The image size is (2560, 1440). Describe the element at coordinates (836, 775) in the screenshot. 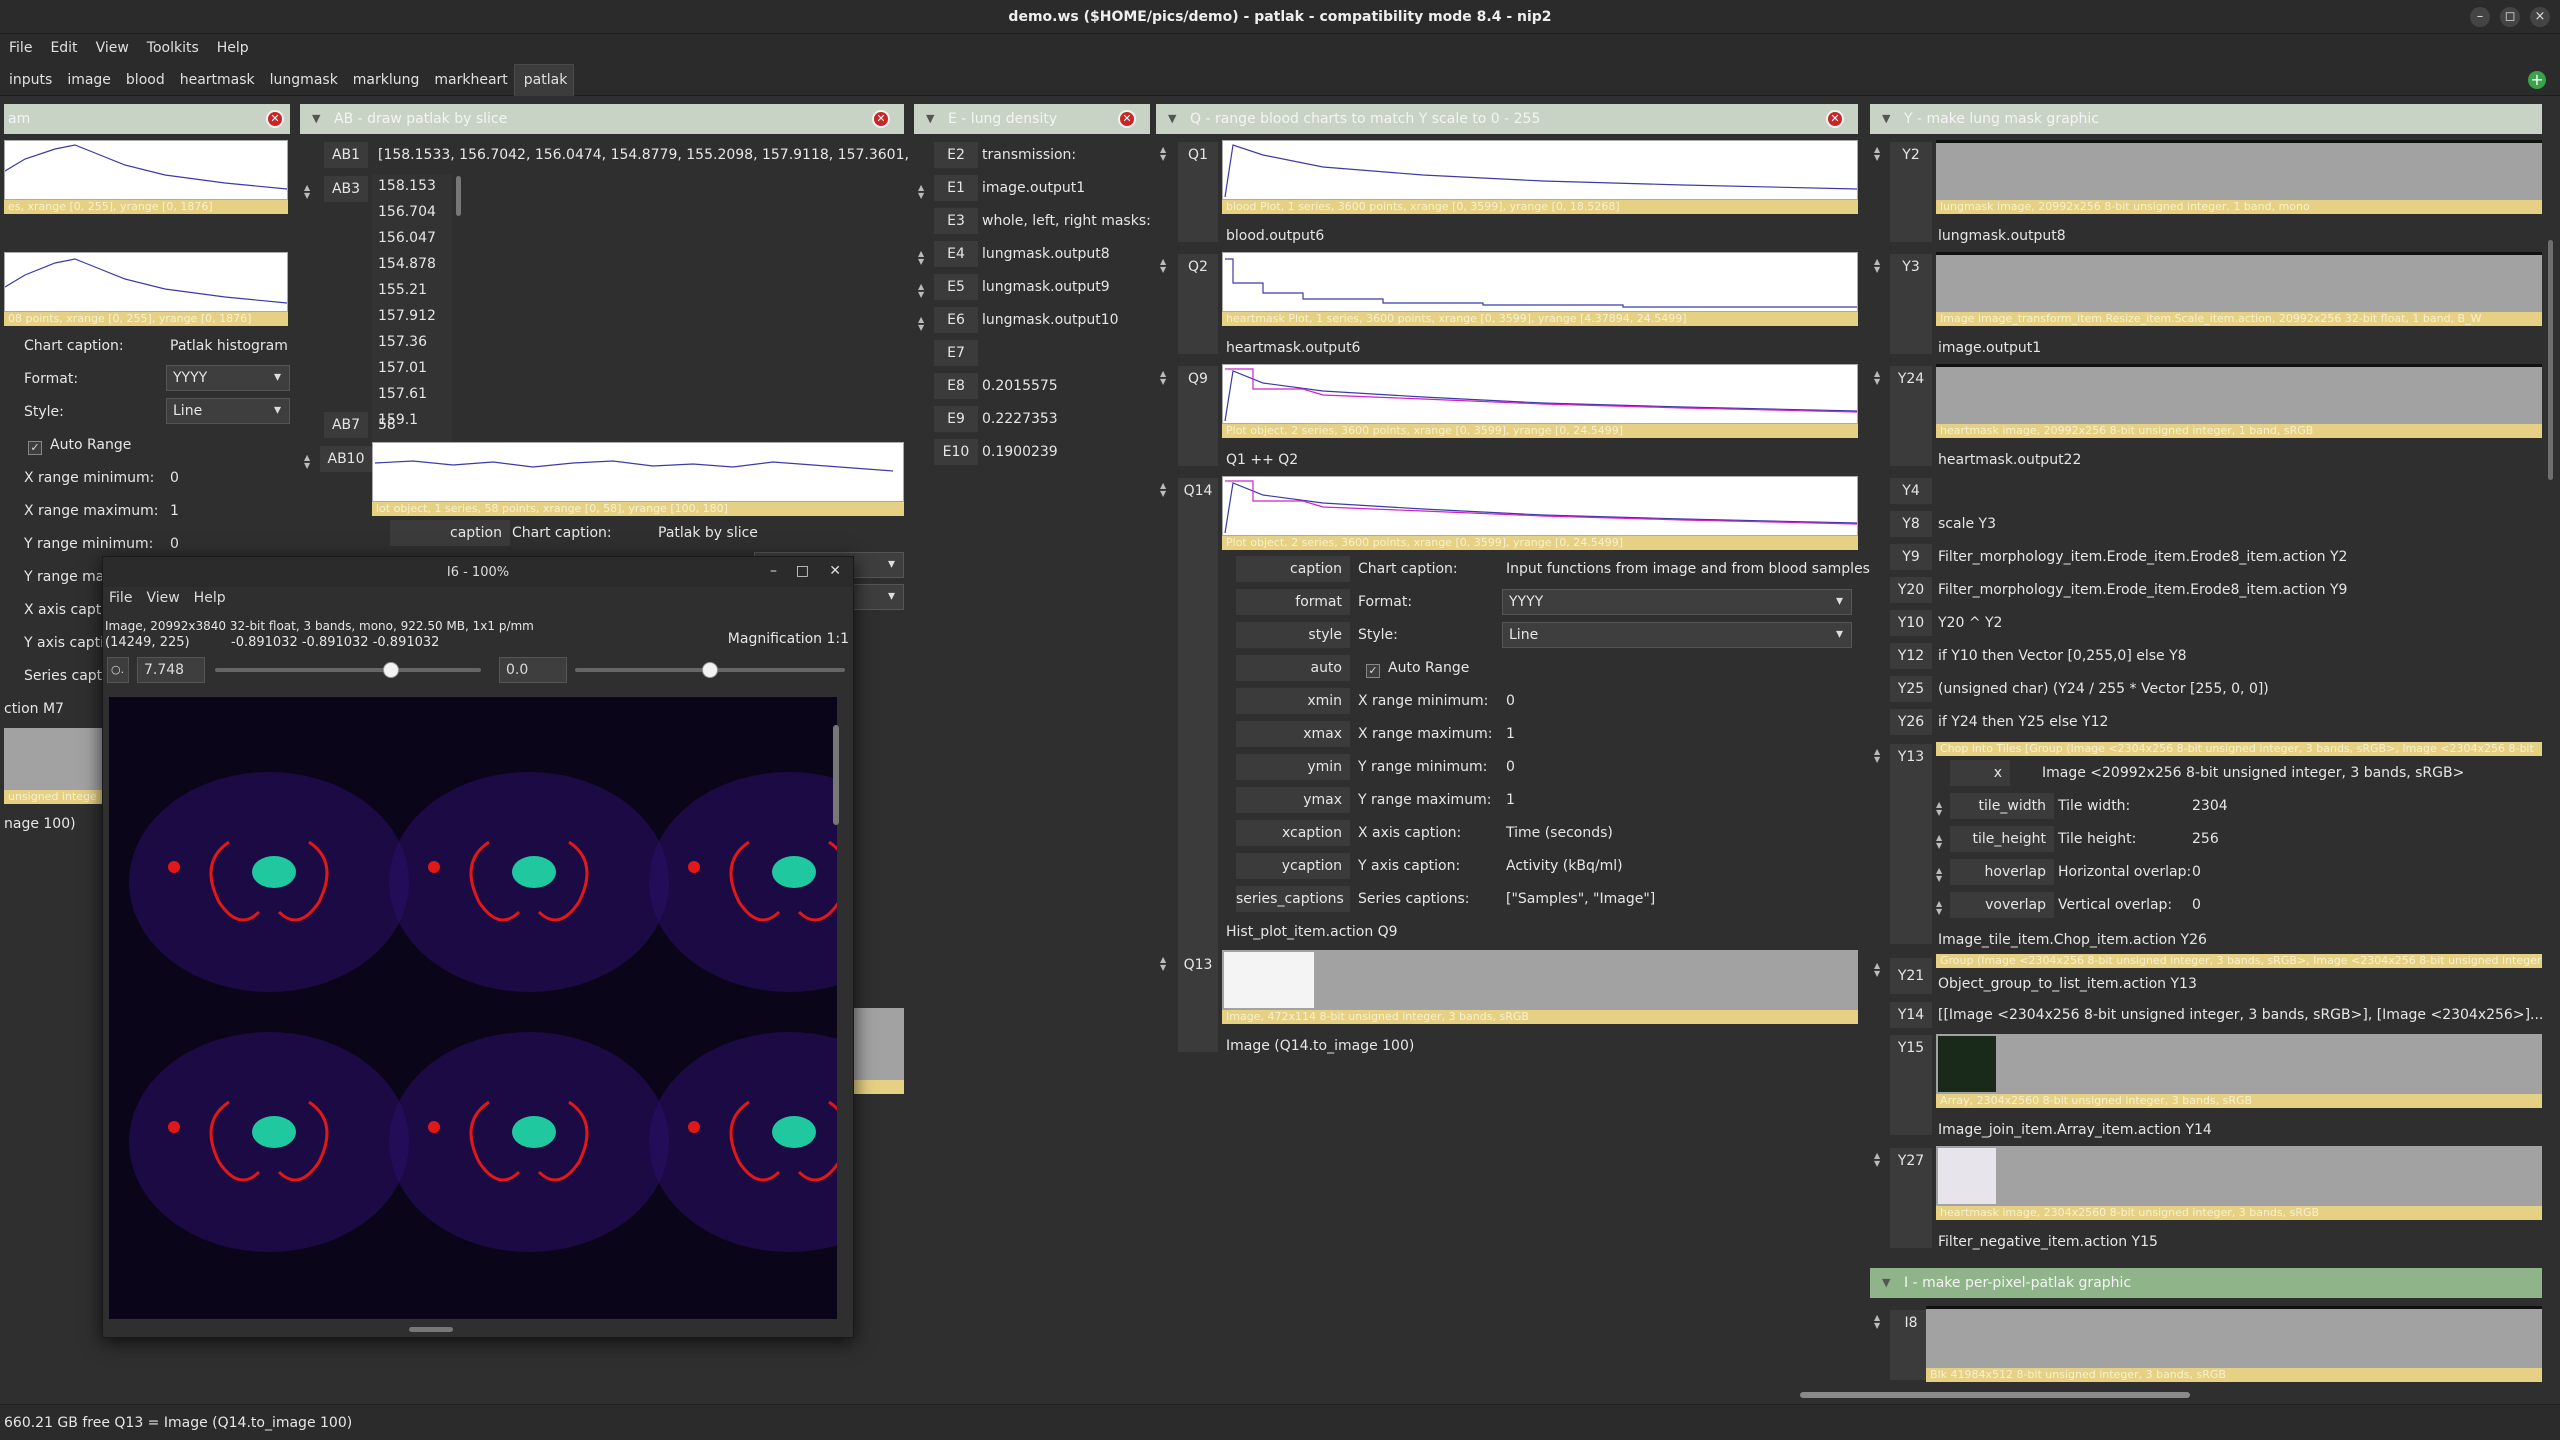

I see `viewer-vscrollbar` at that location.